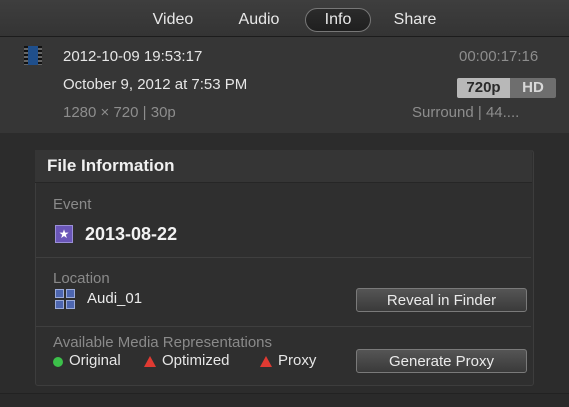 Image resolution: width=569 pixels, height=407 pixels. I want to click on bottom-strip, so click(284, 400).